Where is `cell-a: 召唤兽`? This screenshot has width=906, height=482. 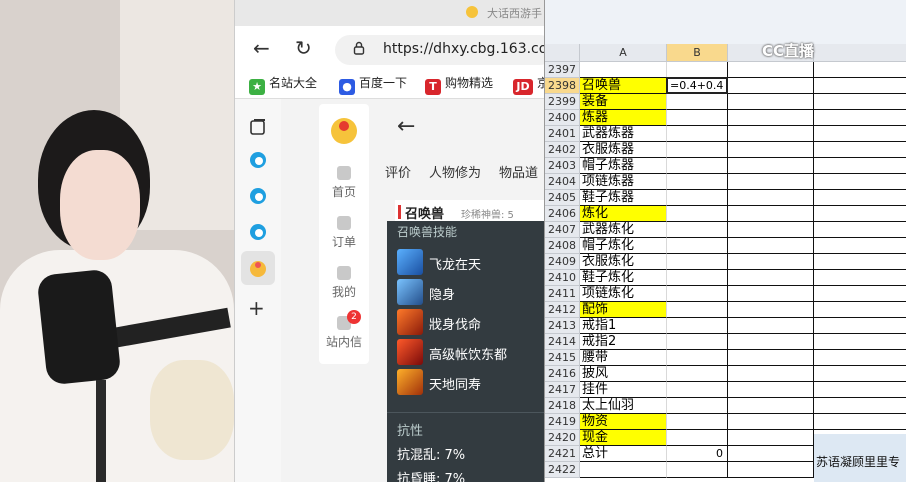
cell-a: 召唤兽 is located at coordinates (623, 86).